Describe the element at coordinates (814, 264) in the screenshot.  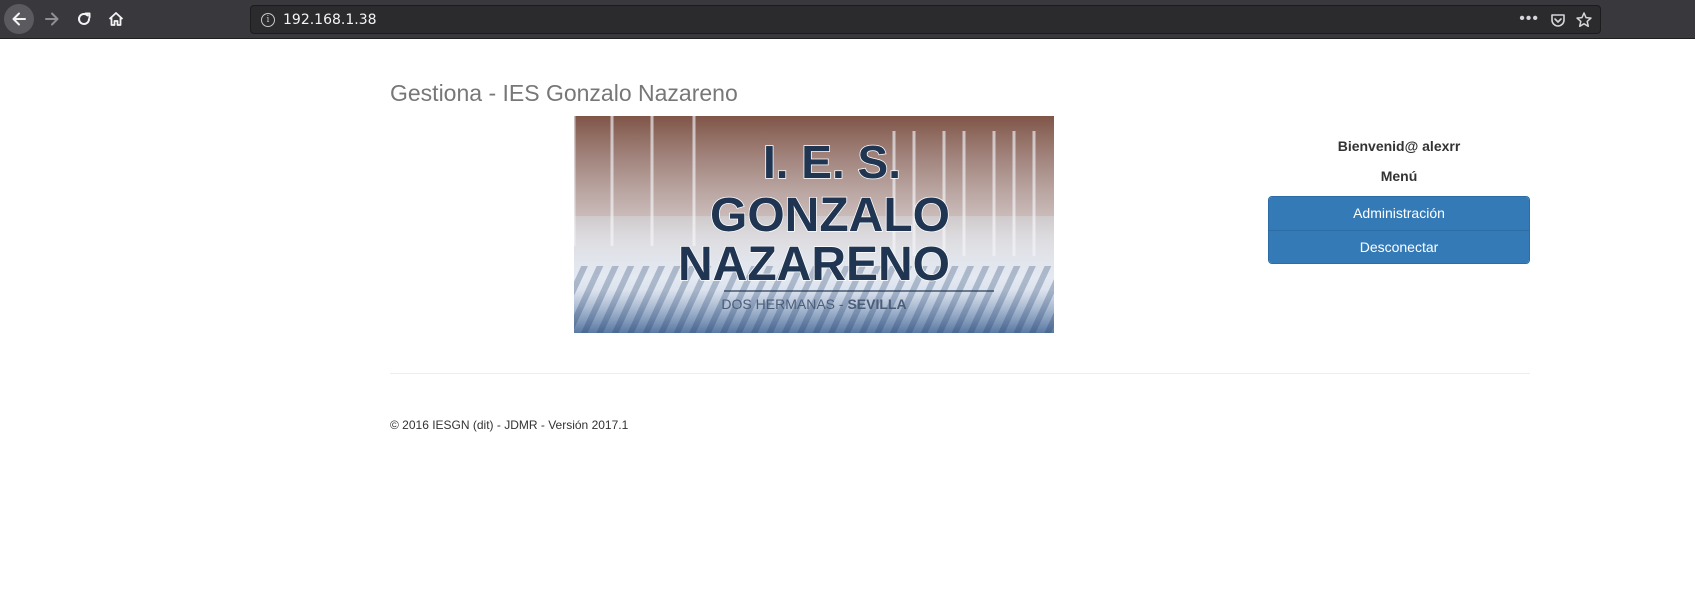
I see `banner-line3: NAZARENO` at that location.